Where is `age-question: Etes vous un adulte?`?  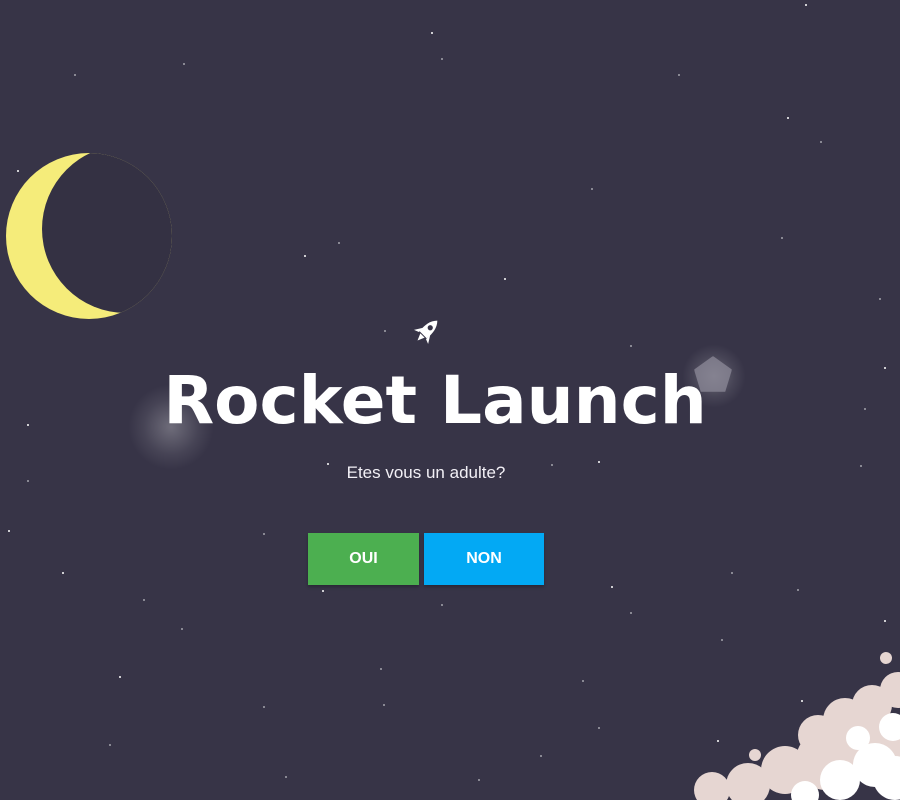 age-question: Etes vous un adulte? is located at coordinates (426, 472).